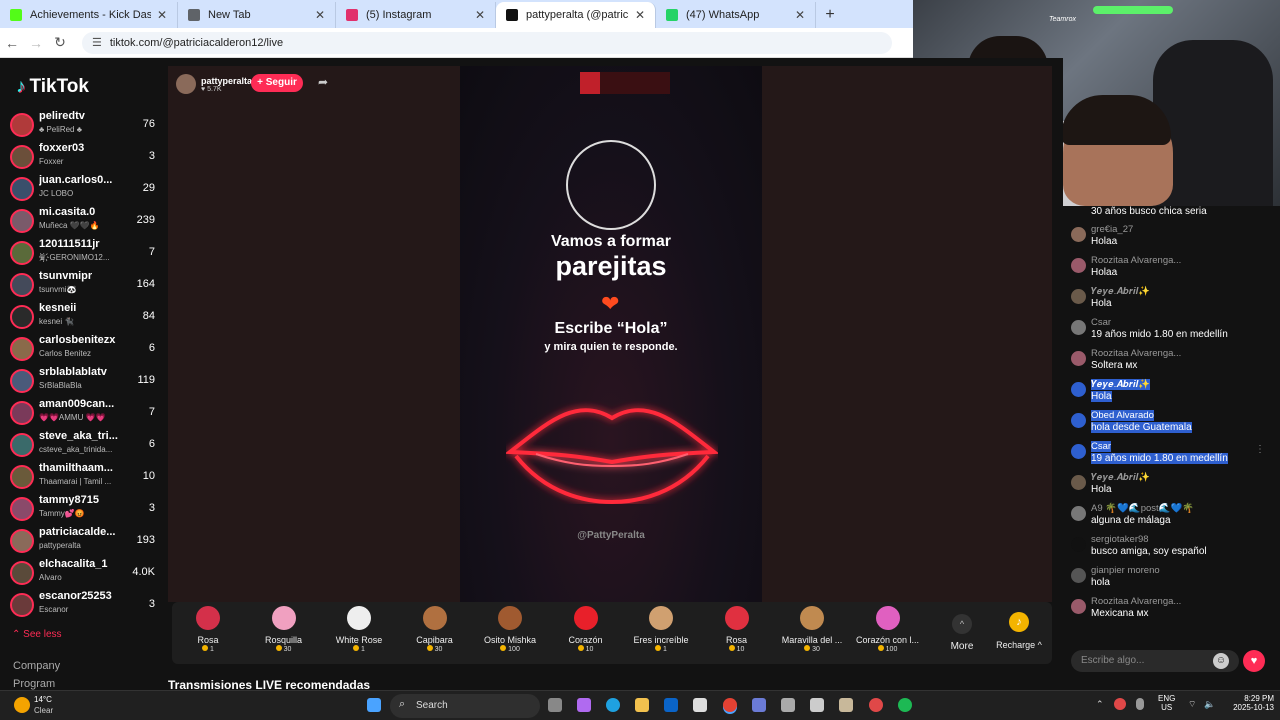 The height and width of the screenshot is (720, 1280). I want to click on sidebar-live-channel: tammy8715 Tammy💕😡 3, so click(82, 509).